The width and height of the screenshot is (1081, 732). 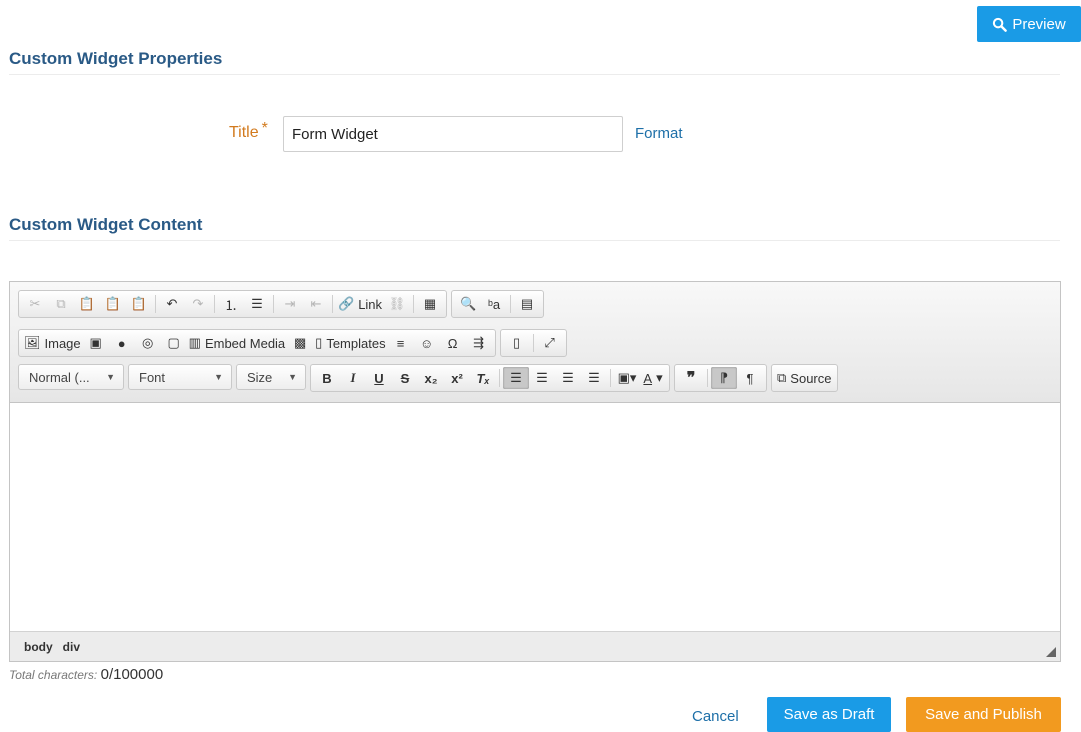 I want to click on embed-media-button: ▥ Embed Media, so click(x=237, y=343).